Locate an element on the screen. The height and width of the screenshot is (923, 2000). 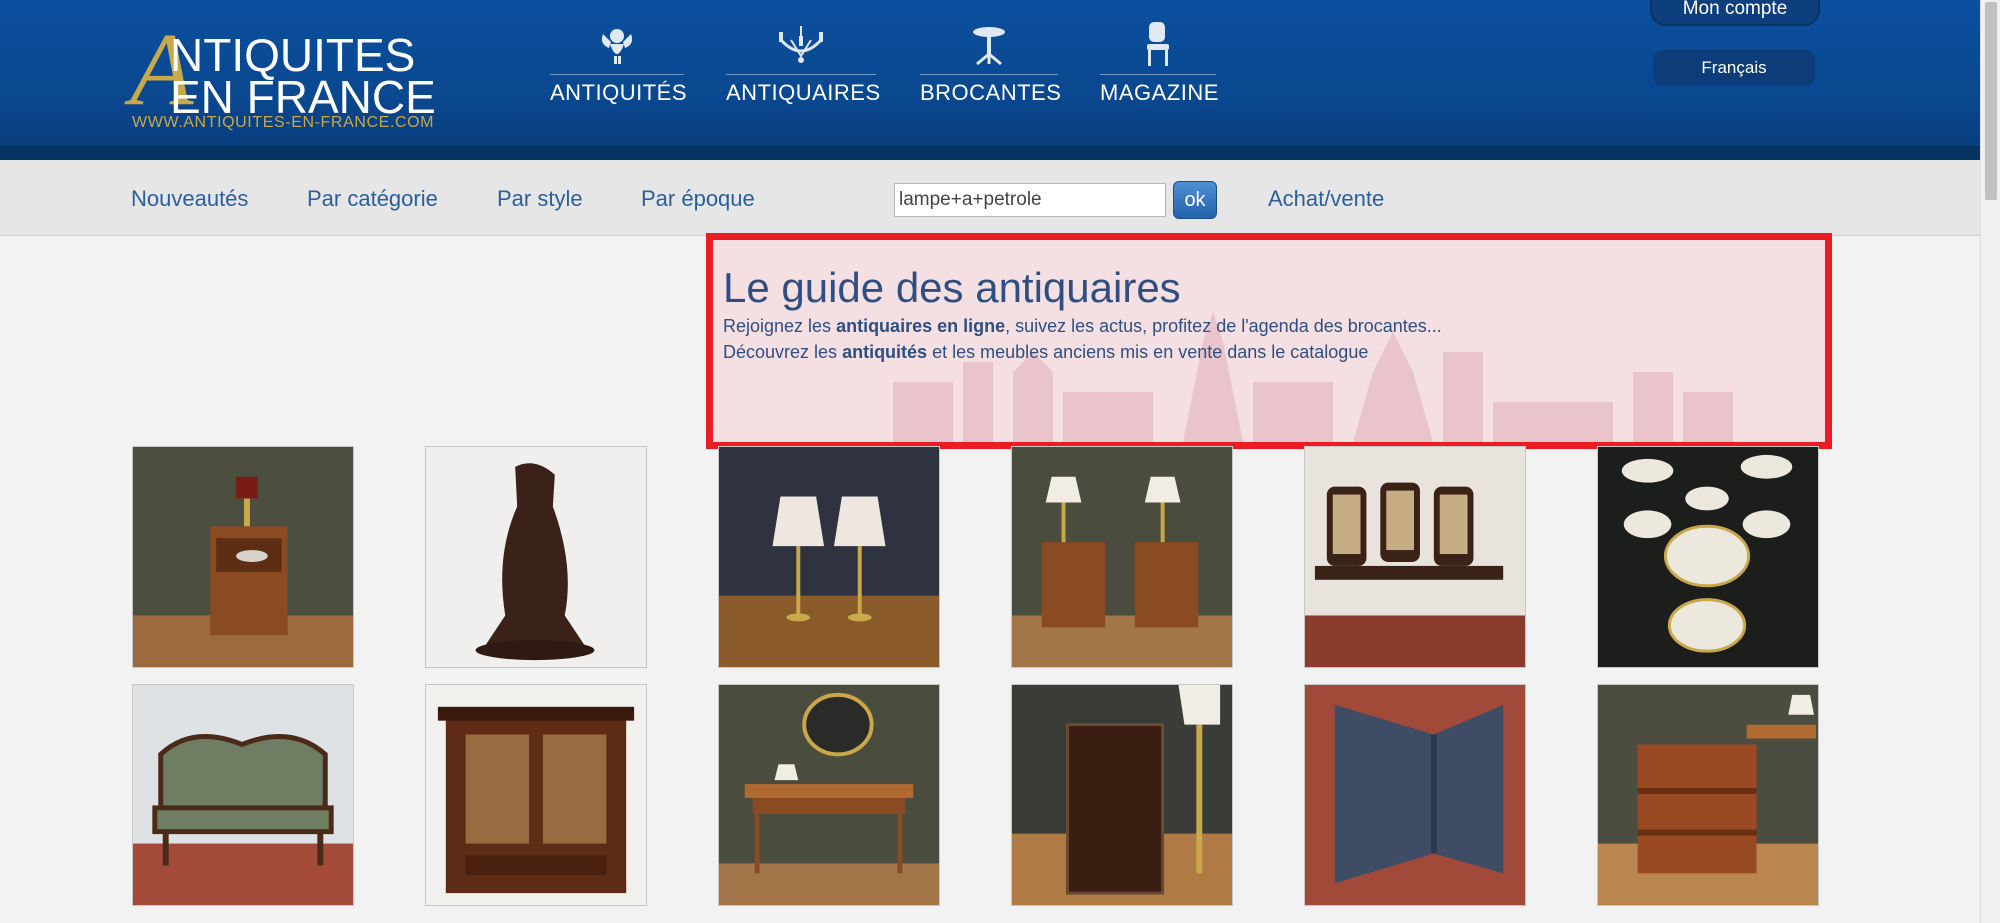
nightstand-lamp-image is located at coordinates (243, 557).